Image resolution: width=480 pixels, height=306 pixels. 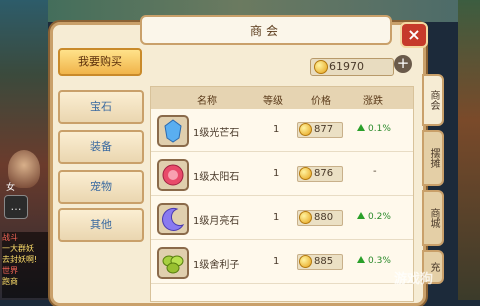 What do you see at coordinates (216, 177) in the screenshot?
I see `item-name: 1级太阳石` at bounding box center [216, 177].